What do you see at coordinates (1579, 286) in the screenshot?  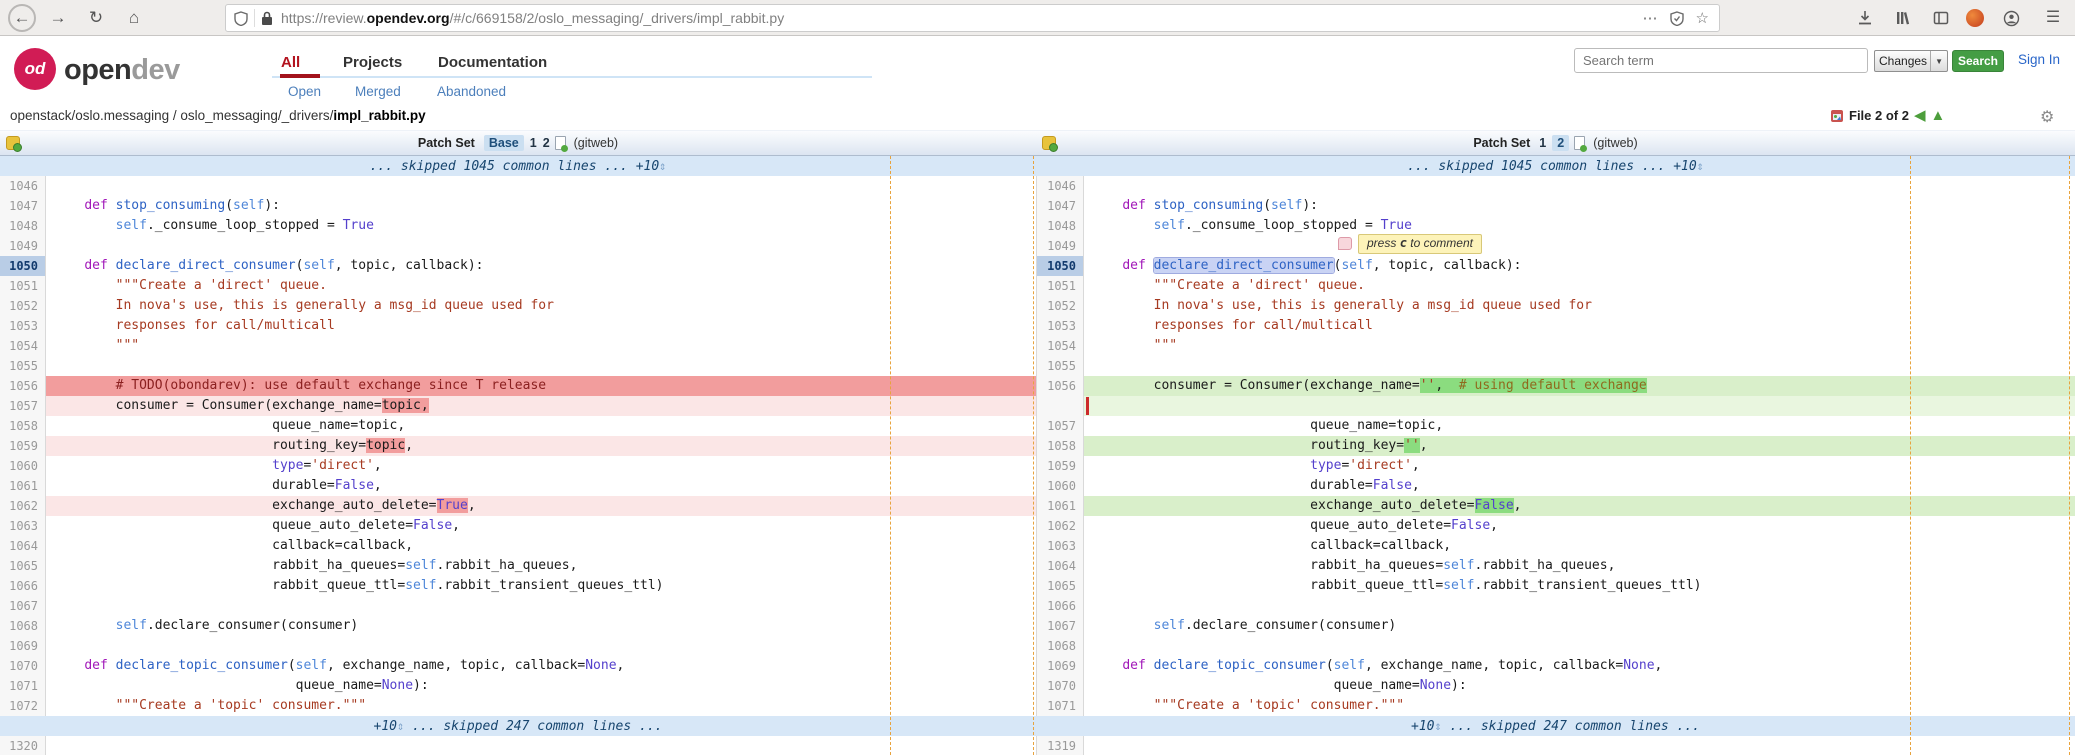 I see `code-line-right: """Create a 'direct' queue.` at bounding box center [1579, 286].